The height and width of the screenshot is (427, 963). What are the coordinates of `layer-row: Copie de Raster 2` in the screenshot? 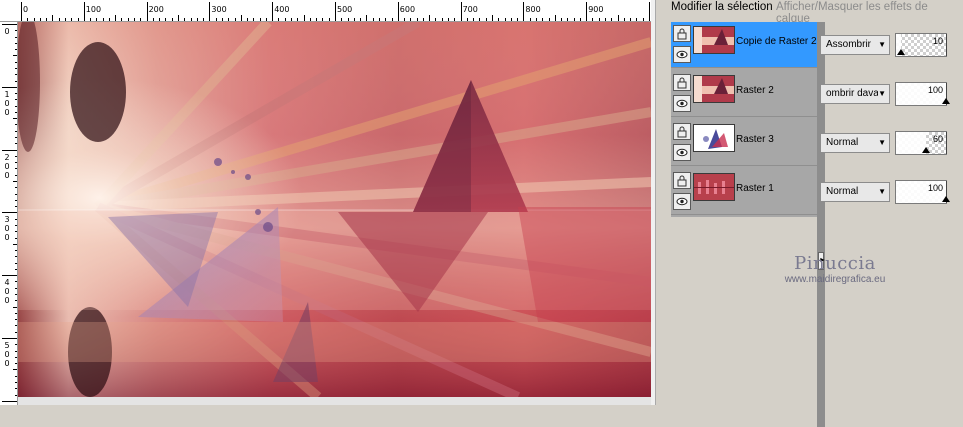 It's located at (744, 45).